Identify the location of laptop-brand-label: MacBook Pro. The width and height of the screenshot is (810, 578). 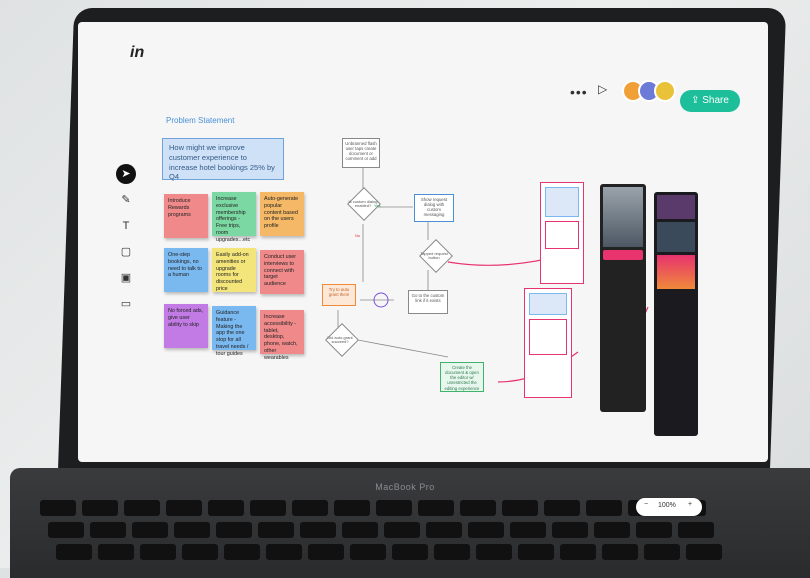
(405, 487).